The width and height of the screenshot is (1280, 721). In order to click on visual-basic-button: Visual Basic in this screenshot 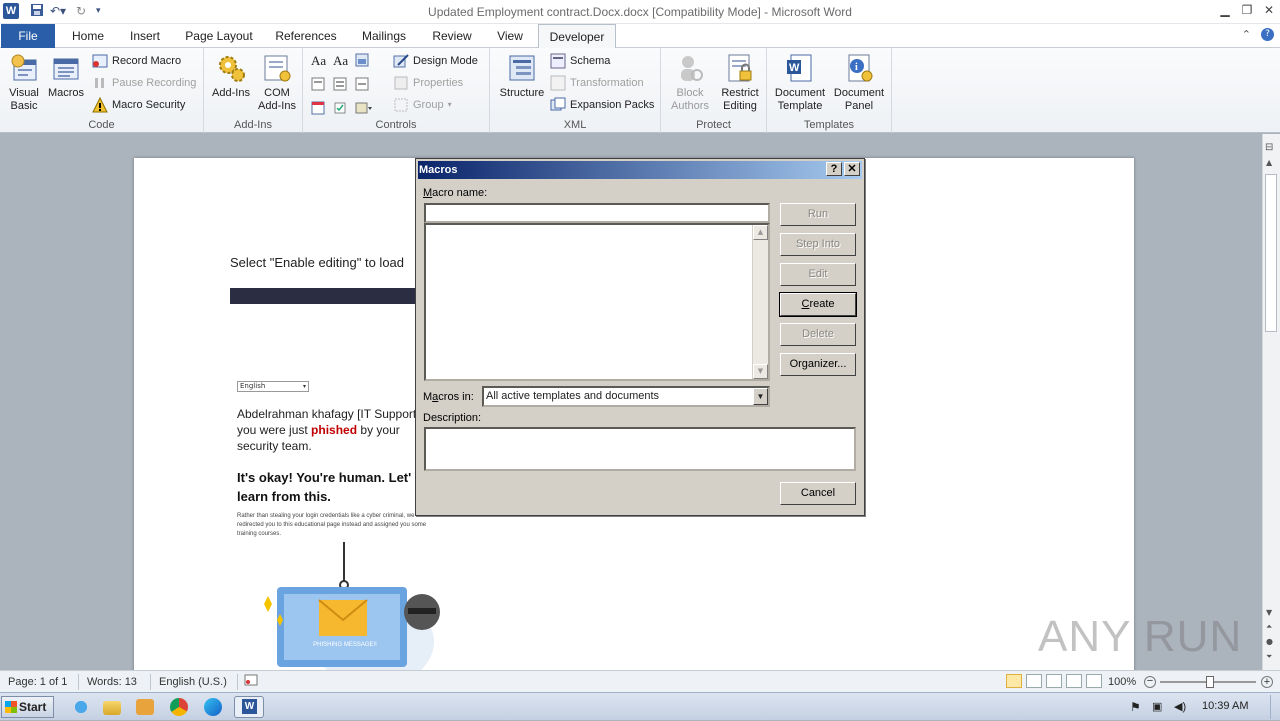, I will do `click(24, 82)`.